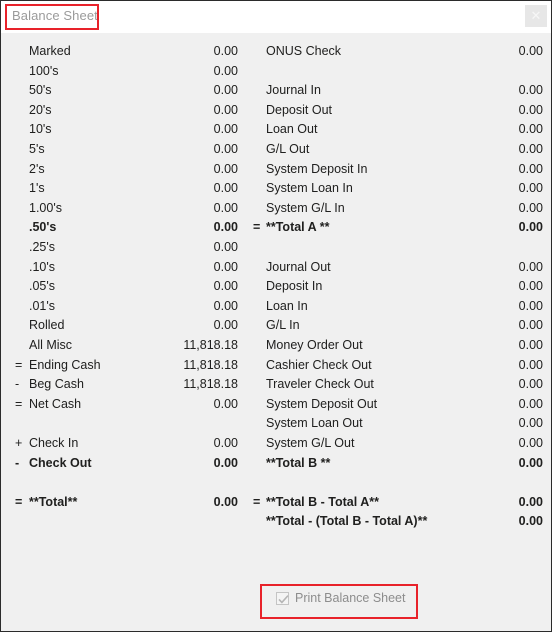 This screenshot has height=632, width=552. I want to click on left_label: 1.00's, so click(45, 207).